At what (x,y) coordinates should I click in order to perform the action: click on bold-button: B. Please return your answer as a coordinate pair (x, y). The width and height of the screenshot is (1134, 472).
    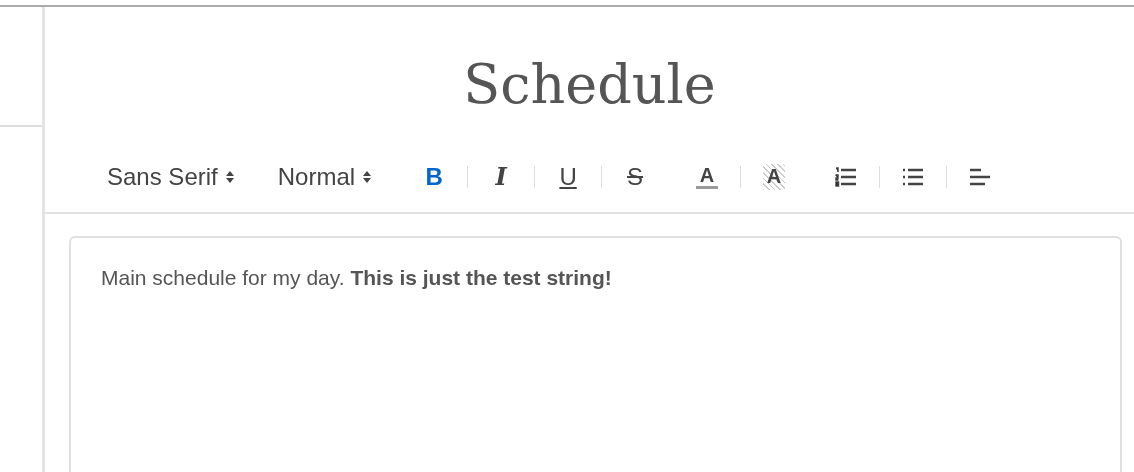
    Looking at the image, I should click on (434, 176).